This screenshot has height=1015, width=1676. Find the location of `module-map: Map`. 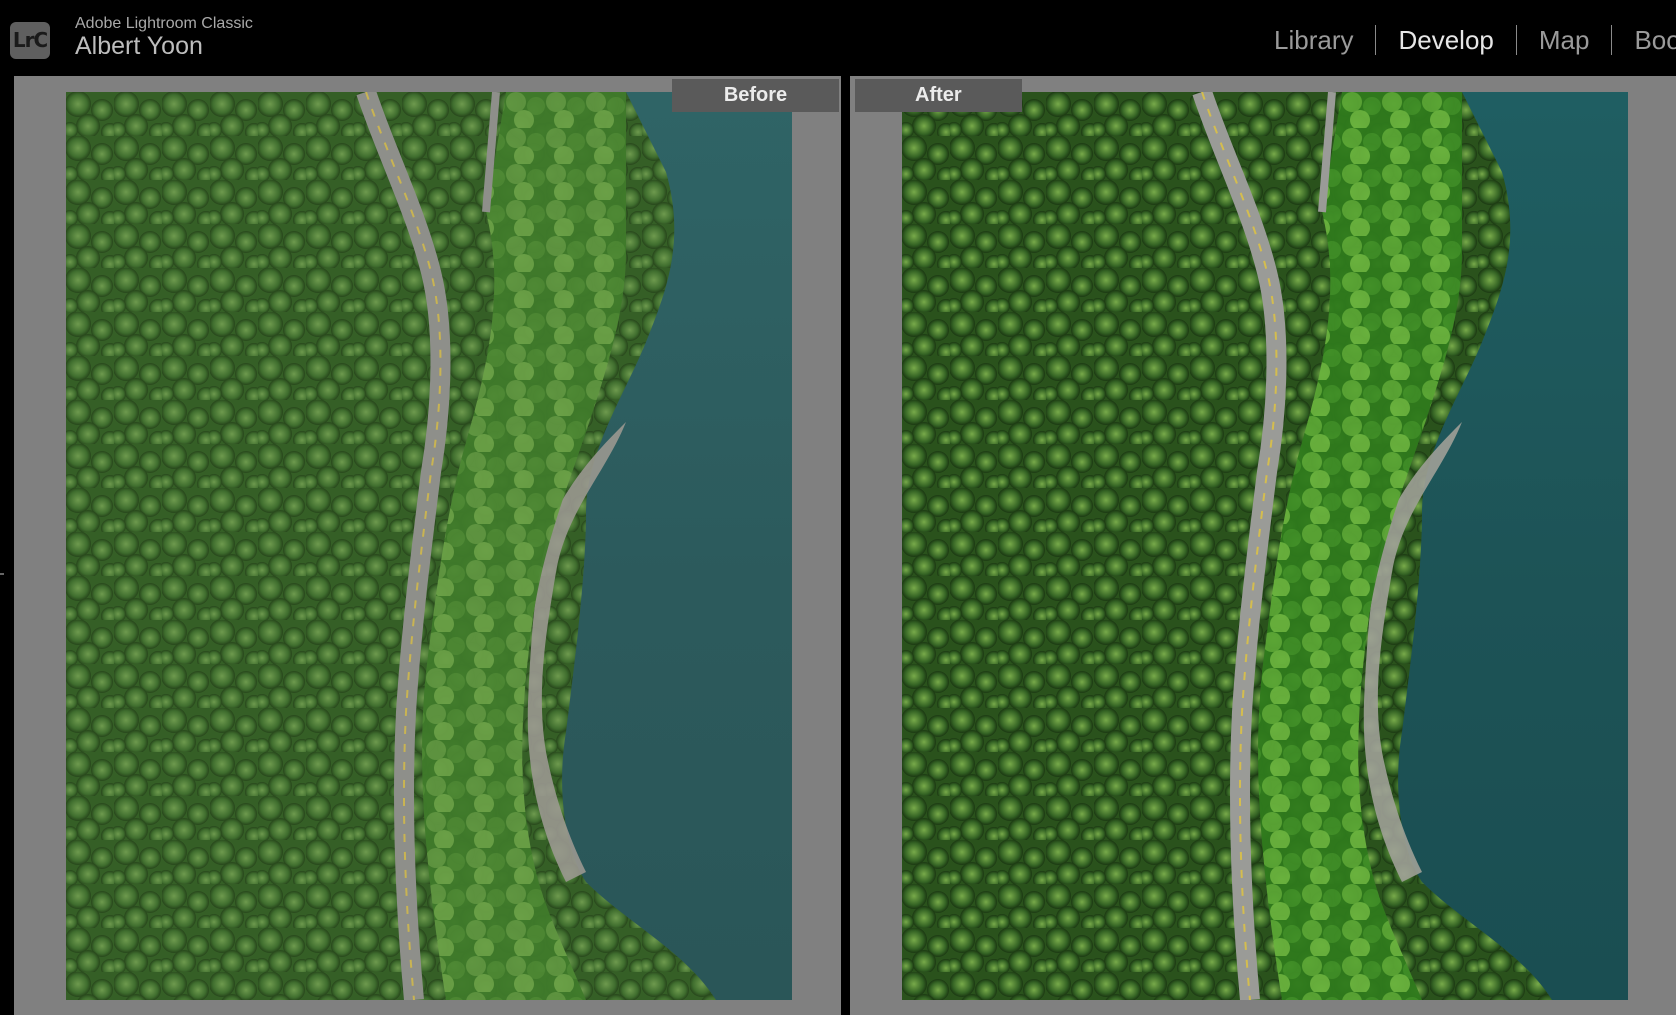

module-map: Map is located at coordinates (1564, 40).